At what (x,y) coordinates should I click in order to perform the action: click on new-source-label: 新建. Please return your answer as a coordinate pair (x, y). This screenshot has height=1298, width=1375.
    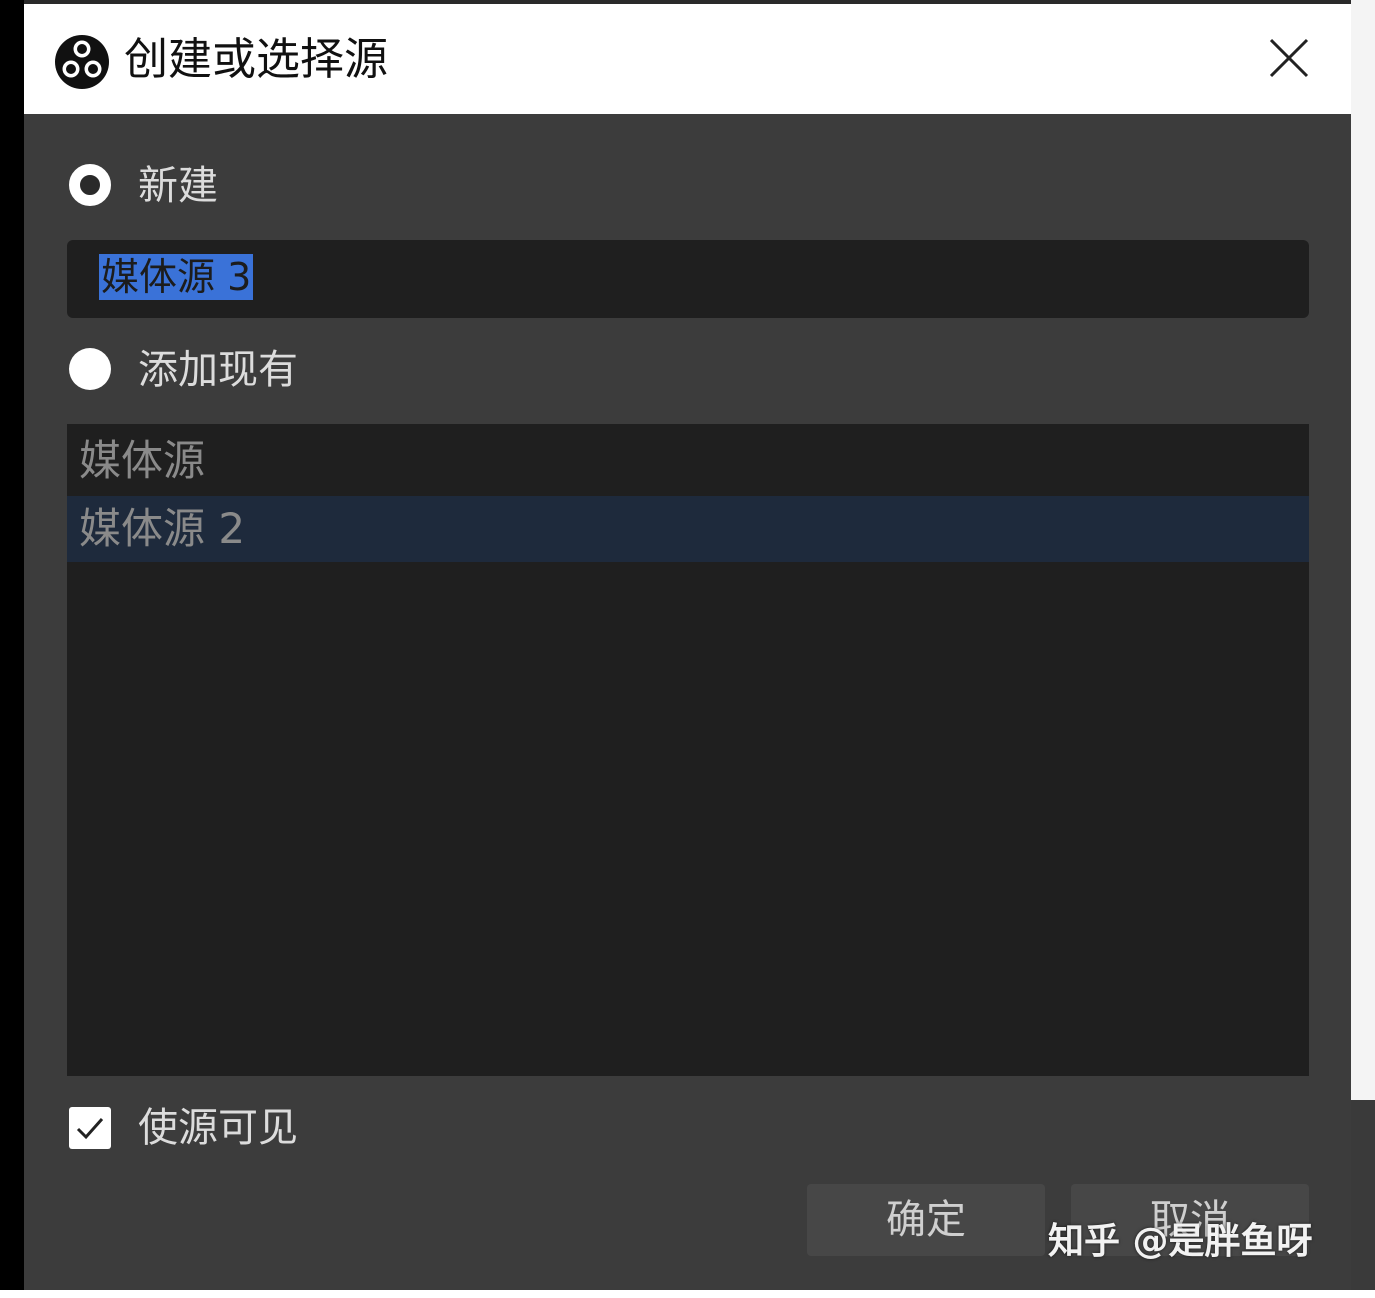
    Looking at the image, I should click on (178, 186).